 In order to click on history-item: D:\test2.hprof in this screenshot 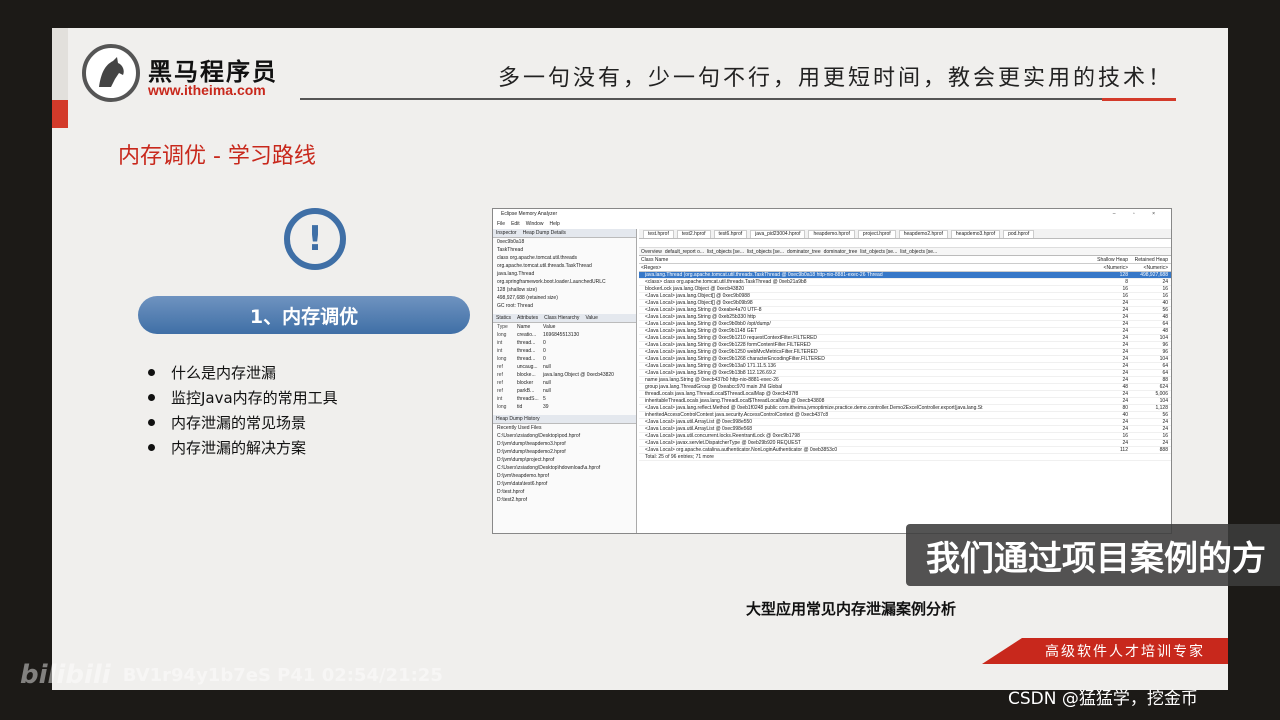, I will do `click(564, 500)`.